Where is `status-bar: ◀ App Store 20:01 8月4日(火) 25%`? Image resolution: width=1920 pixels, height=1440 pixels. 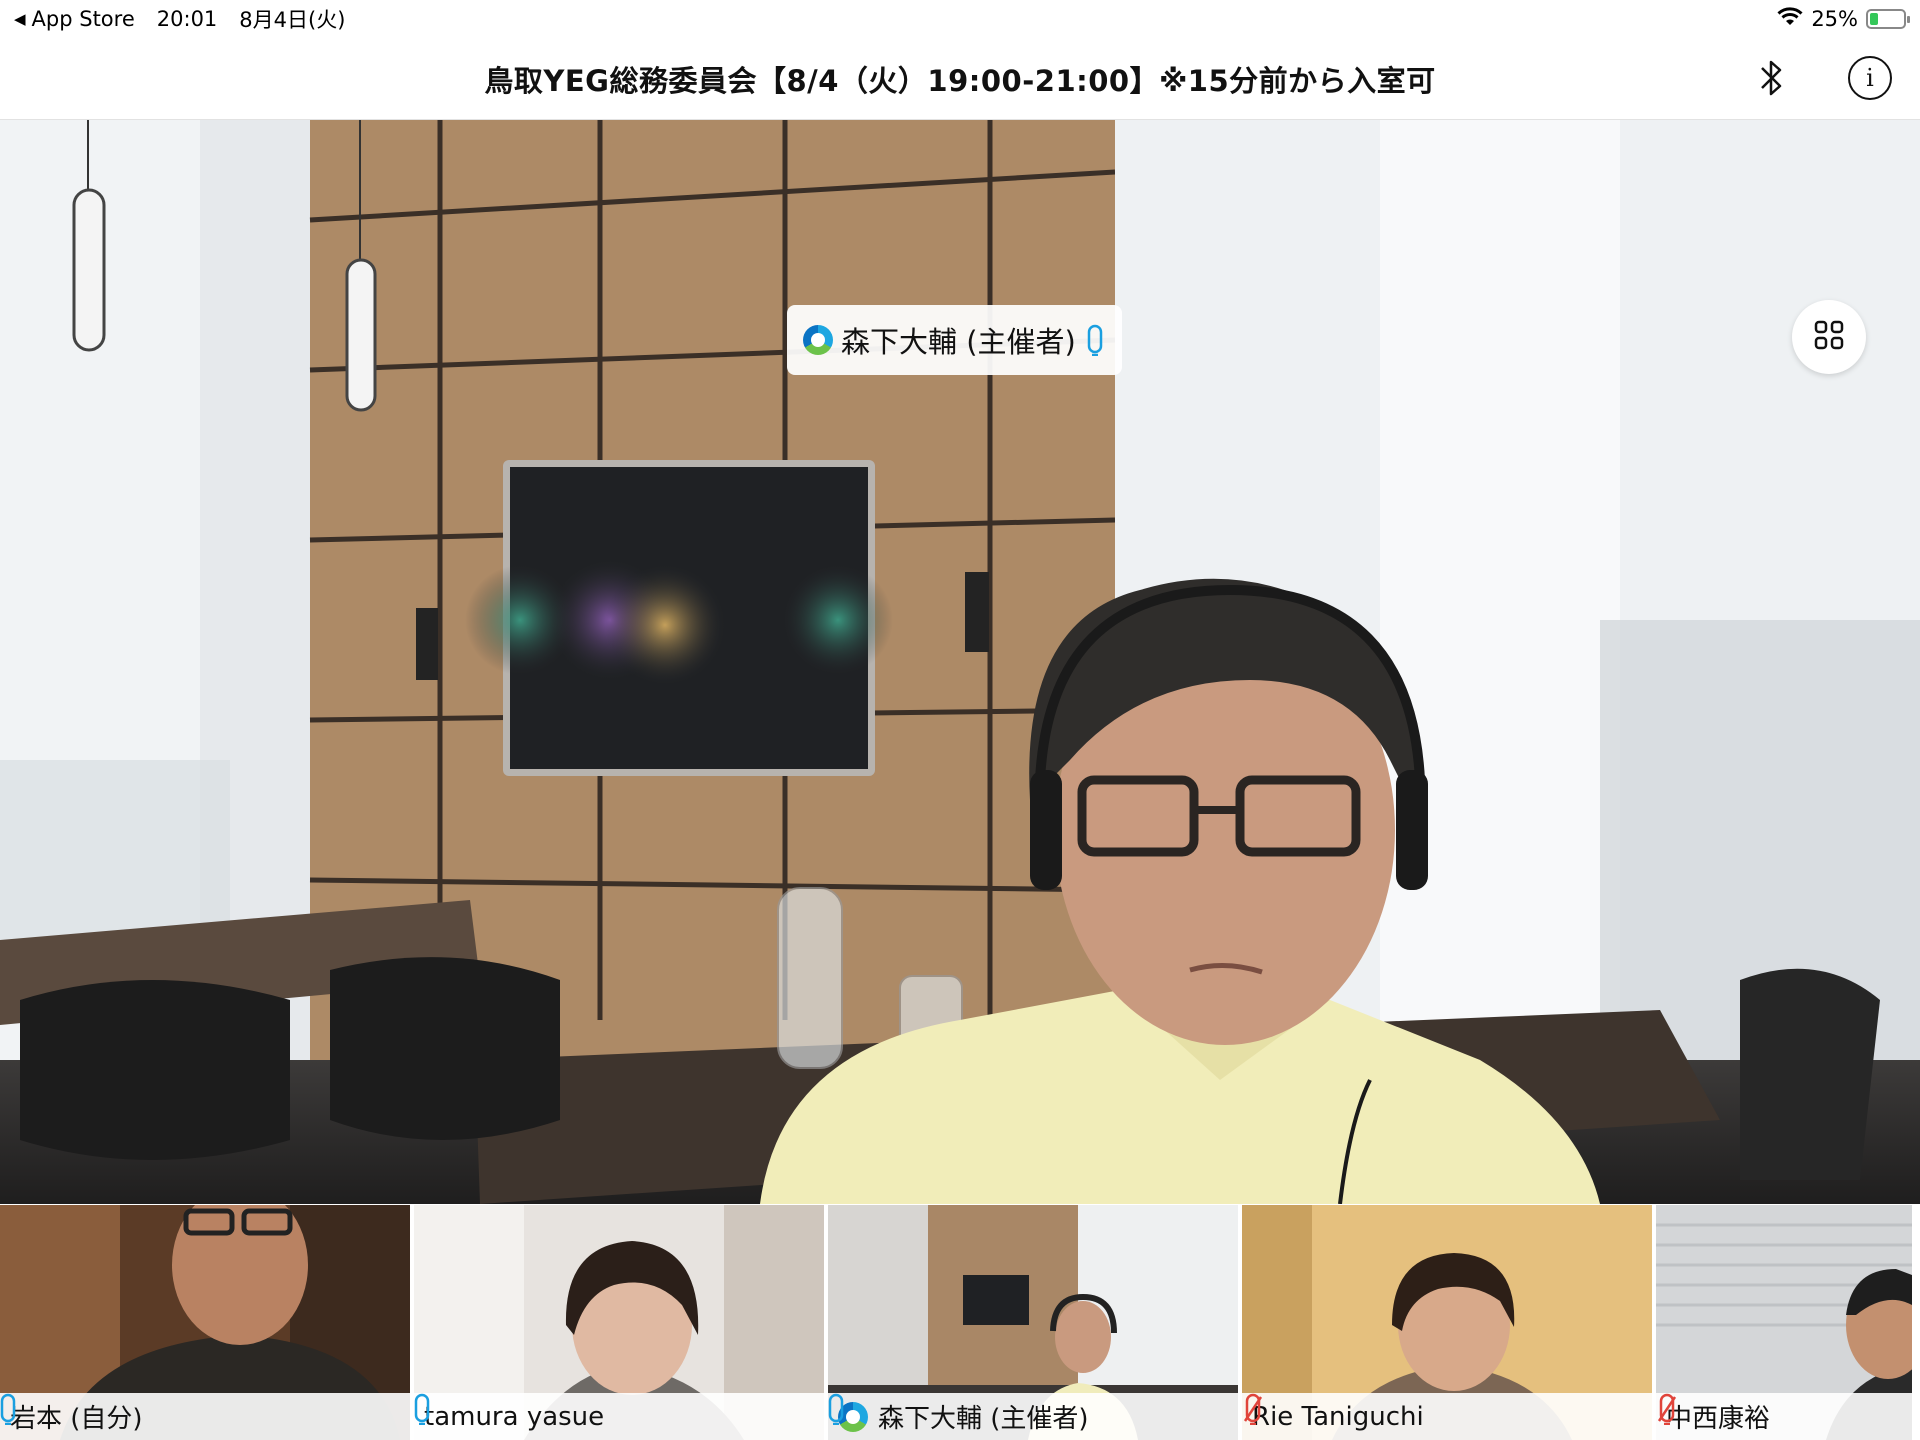
status-bar: ◀ App Store 20:01 8月4日(火) 25% is located at coordinates (960, 19).